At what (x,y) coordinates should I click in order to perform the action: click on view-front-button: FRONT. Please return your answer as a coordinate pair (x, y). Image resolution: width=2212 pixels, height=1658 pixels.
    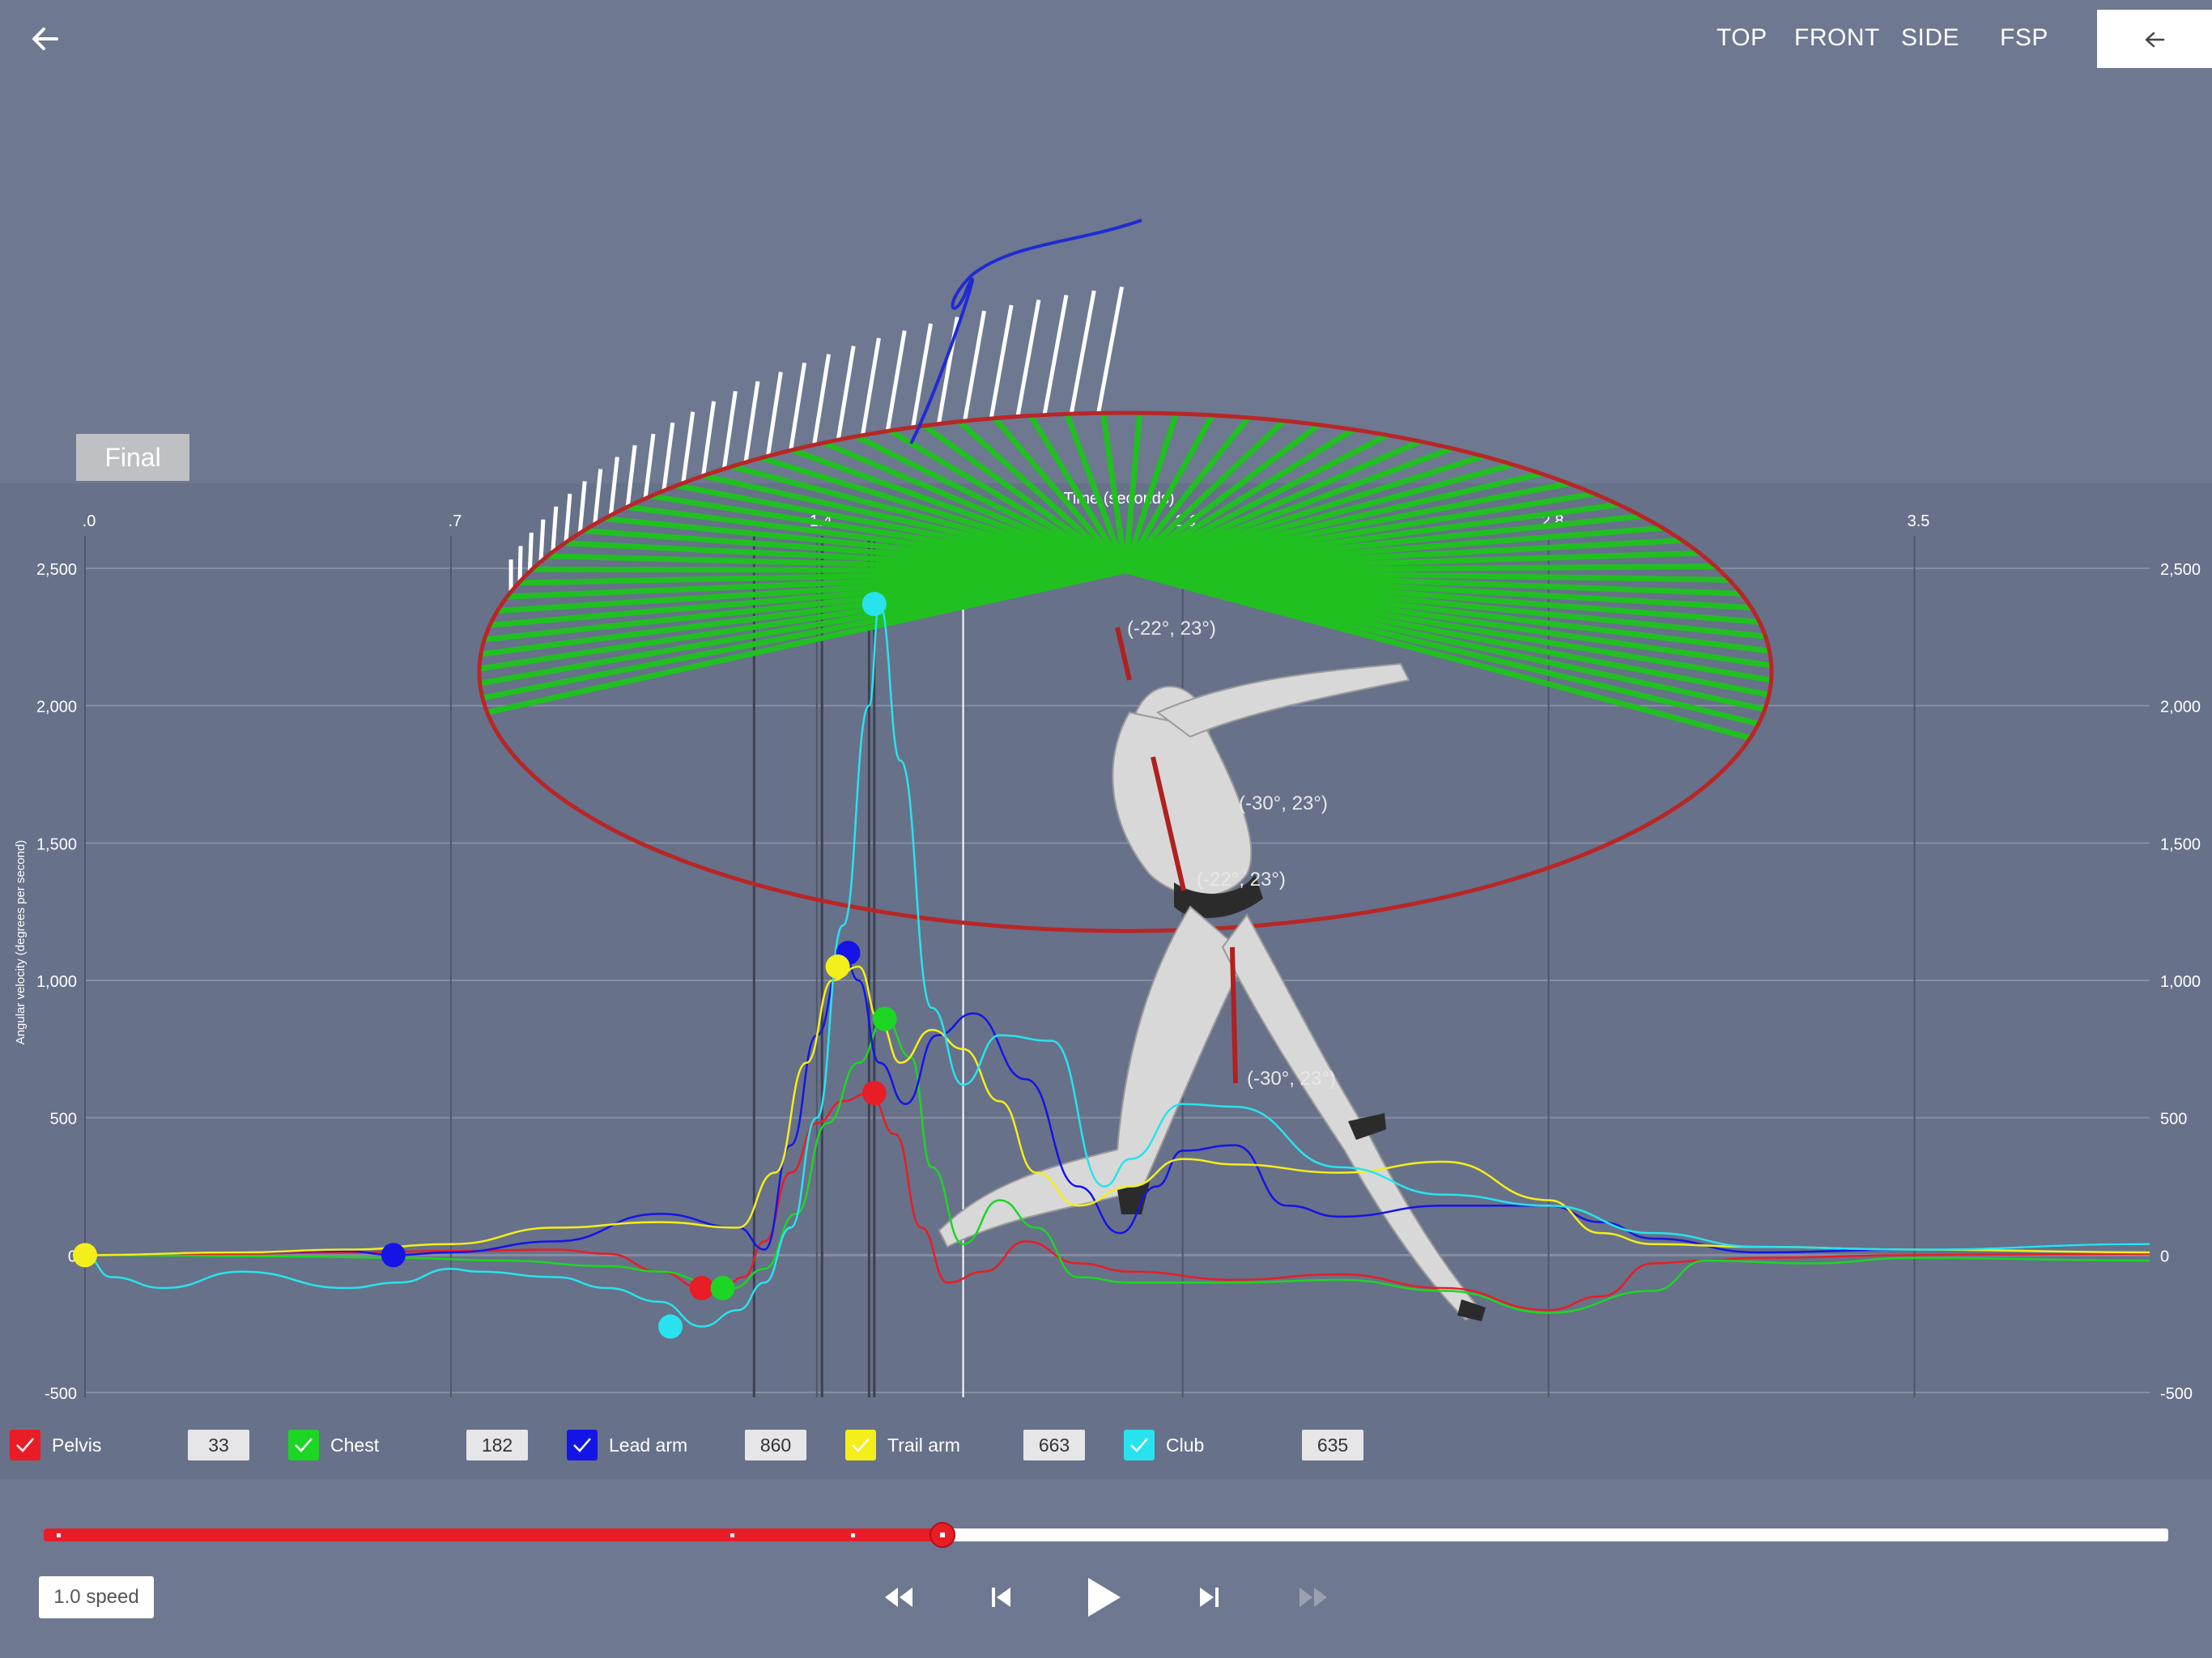
    Looking at the image, I should click on (1837, 38).